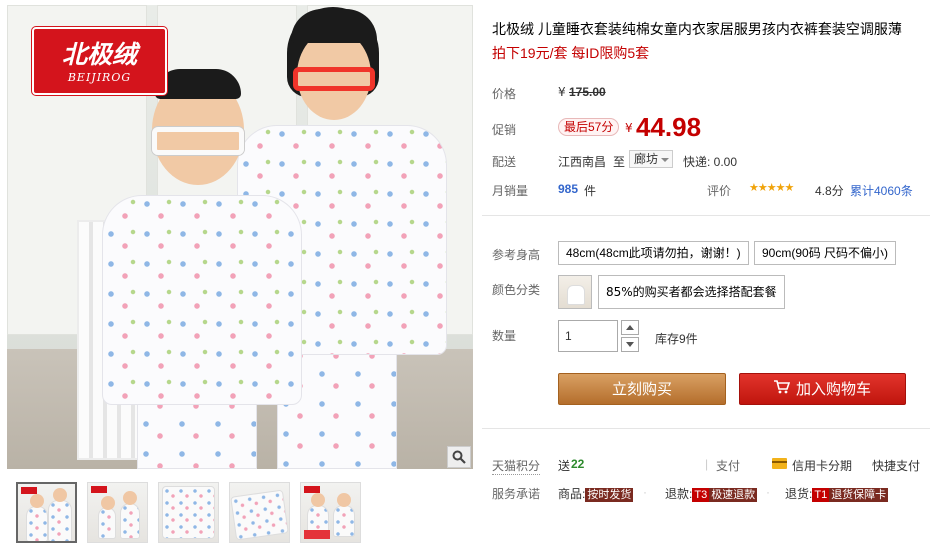  What do you see at coordinates (334, 26) in the screenshot?
I see `girl-bangs` at bounding box center [334, 26].